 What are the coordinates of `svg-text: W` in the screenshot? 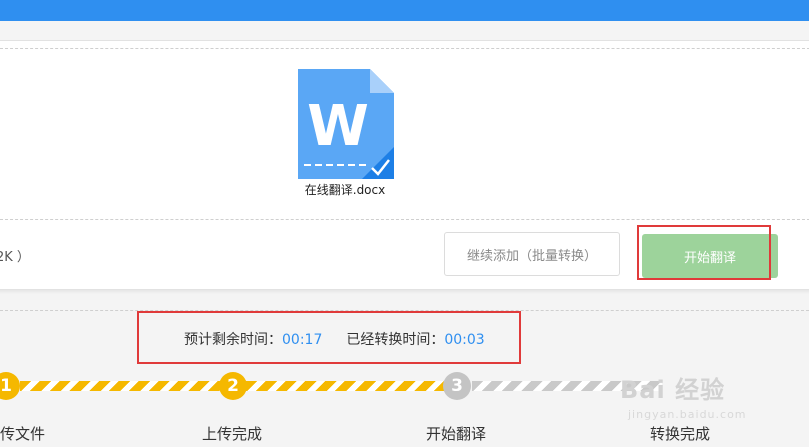 It's located at (338, 126).